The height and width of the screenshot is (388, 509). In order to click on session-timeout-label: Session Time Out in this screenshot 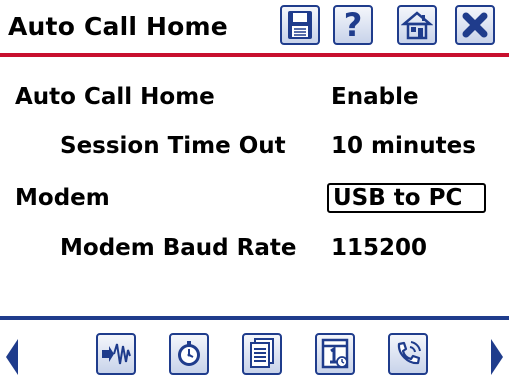, I will do `click(173, 146)`.